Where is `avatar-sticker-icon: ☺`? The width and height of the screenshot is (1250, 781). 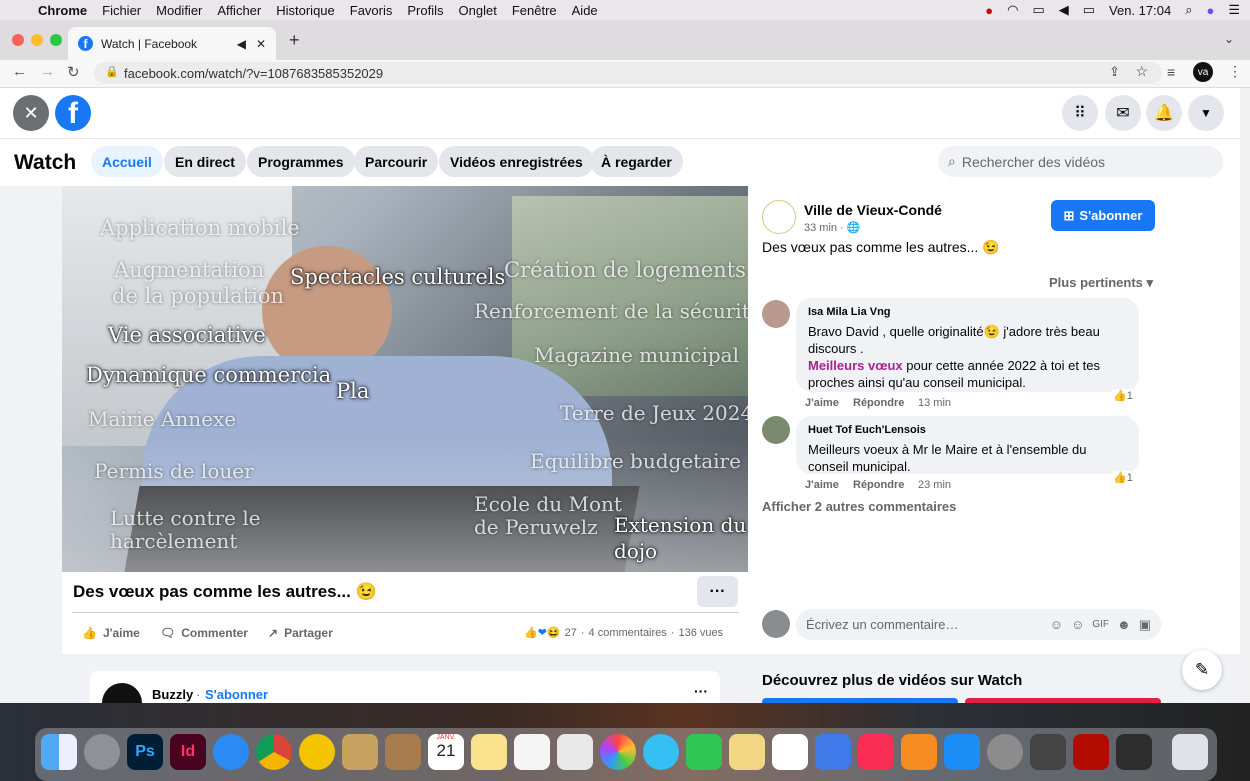
avatar-sticker-icon: ☺ is located at coordinates (1056, 624).